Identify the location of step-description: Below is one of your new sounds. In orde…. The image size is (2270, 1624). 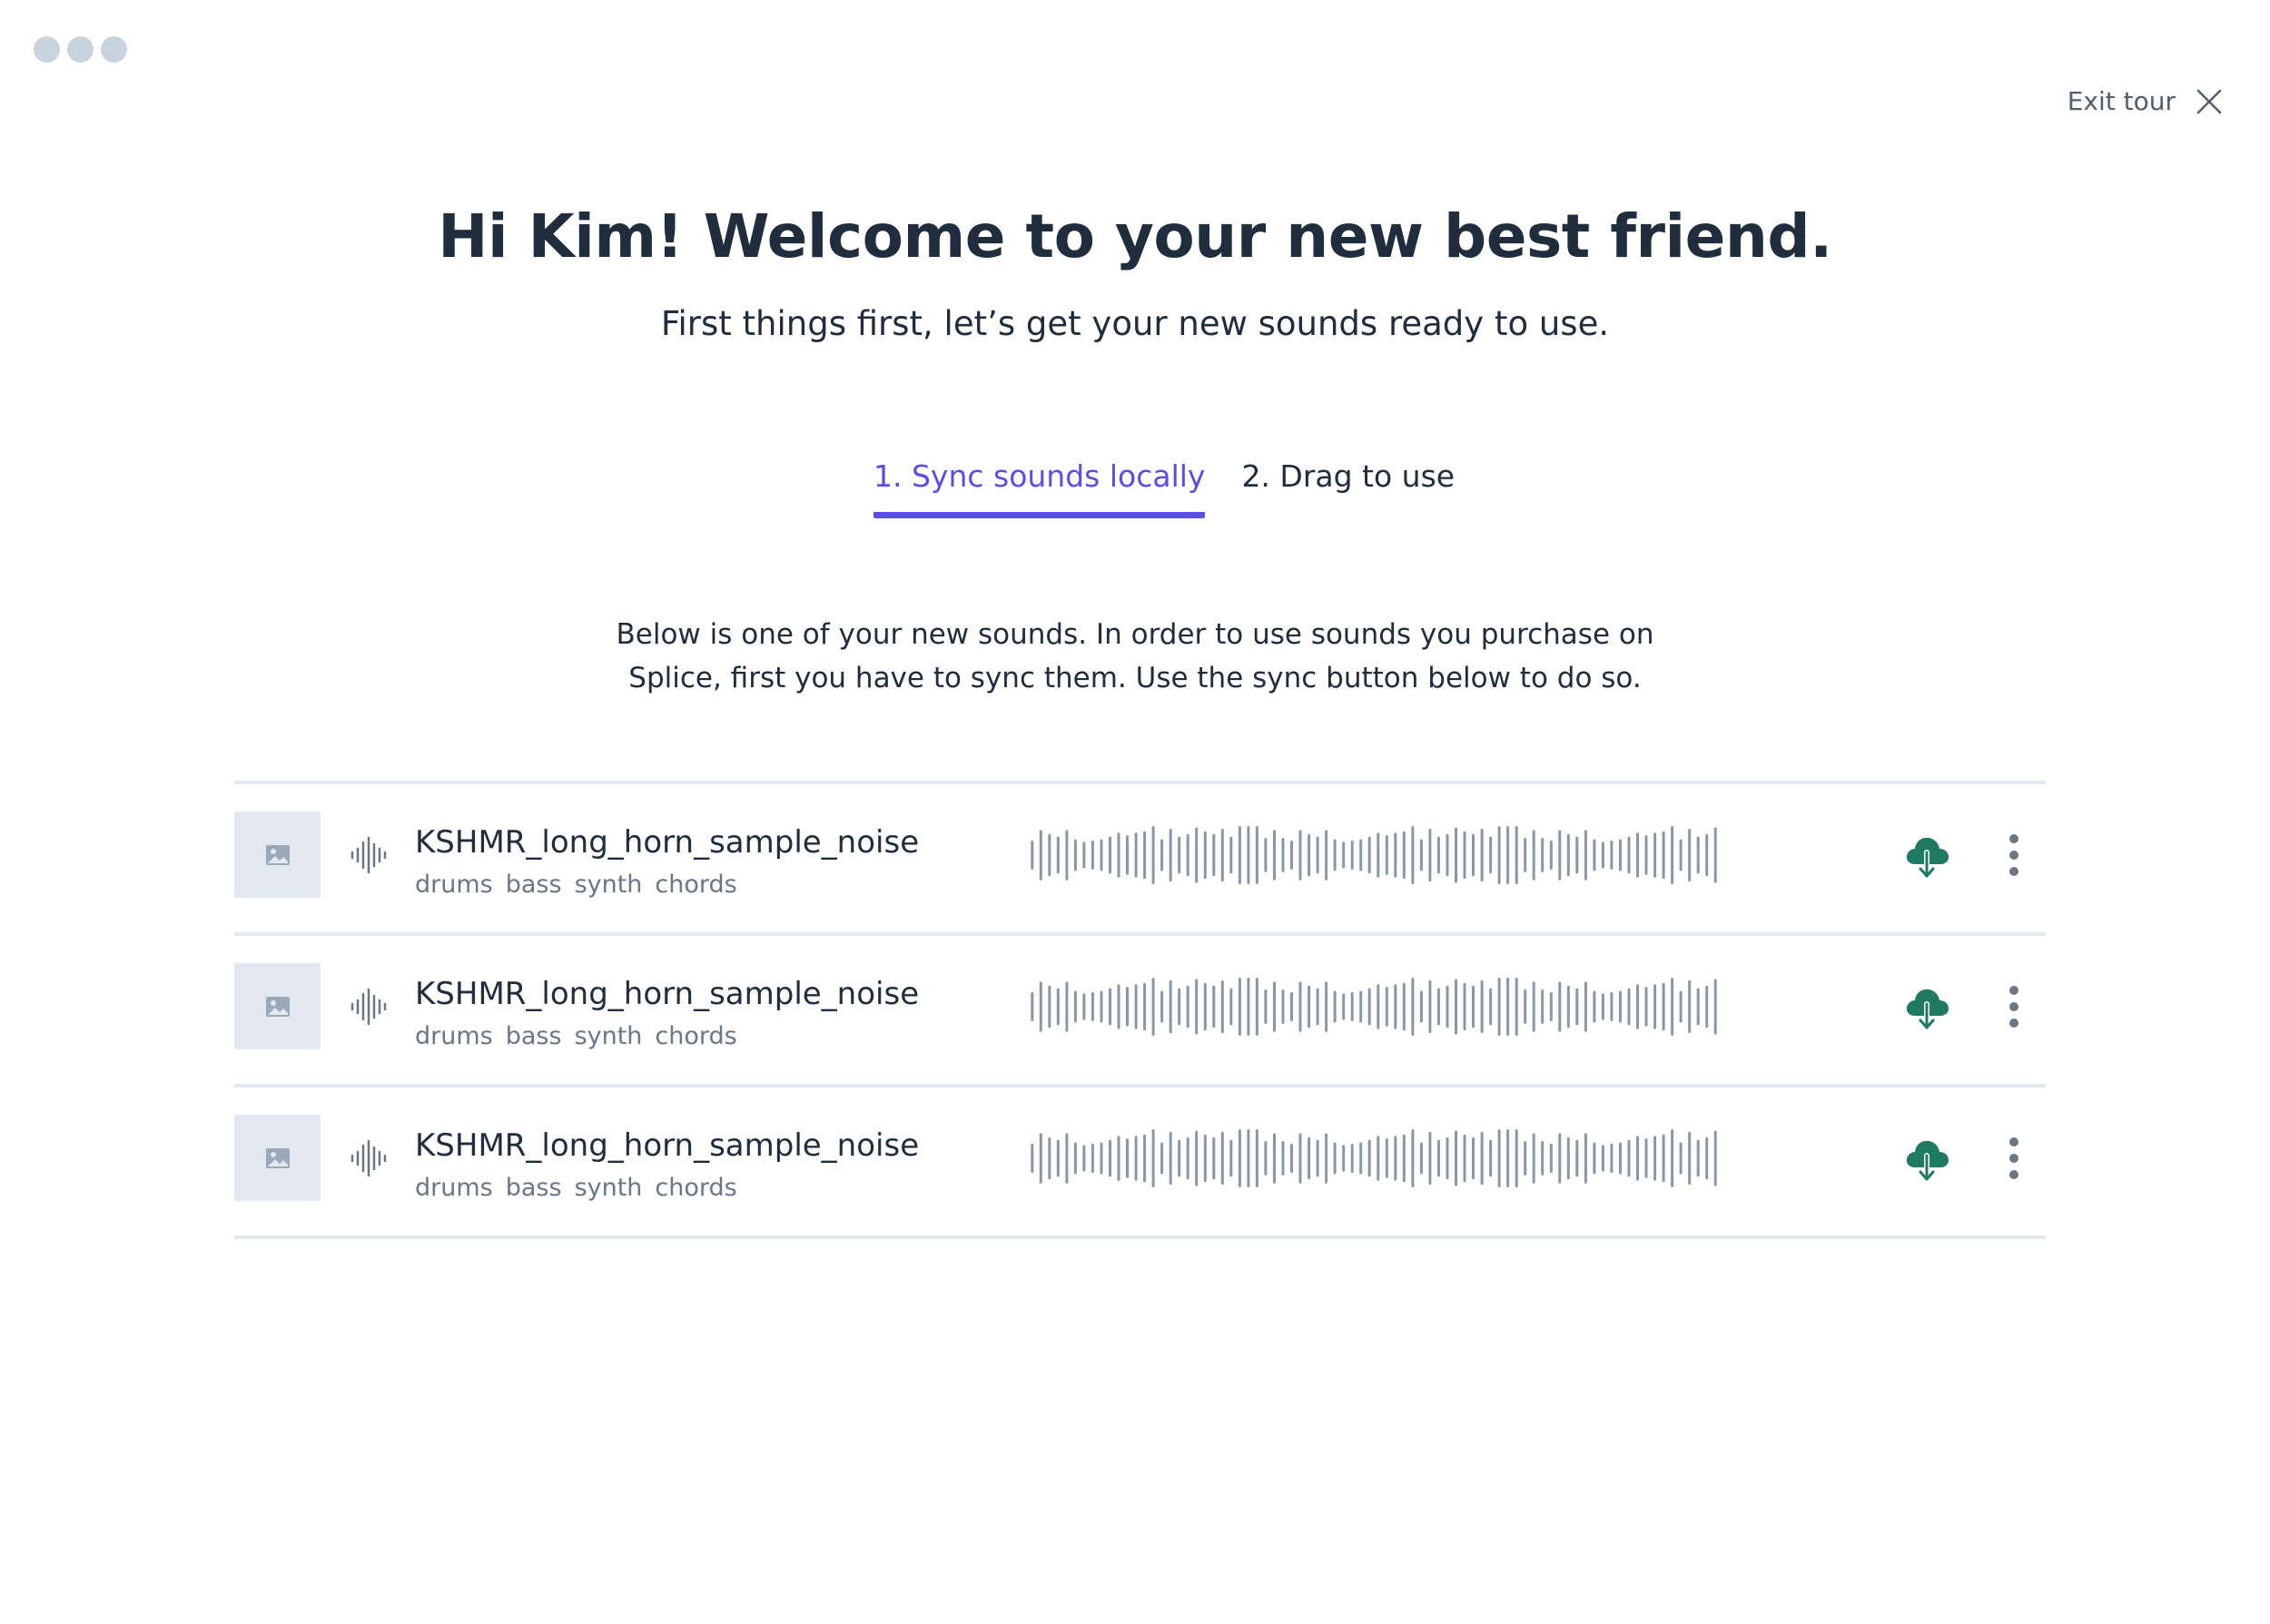
(1135, 656).